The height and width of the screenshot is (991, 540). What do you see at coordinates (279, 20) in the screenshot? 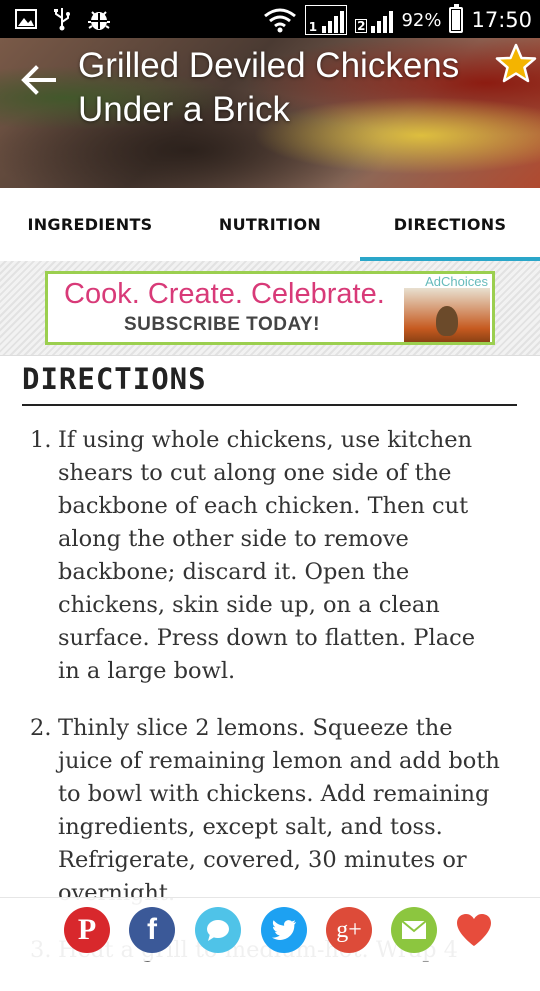
I see `wifi-icon` at bounding box center [279, 20].